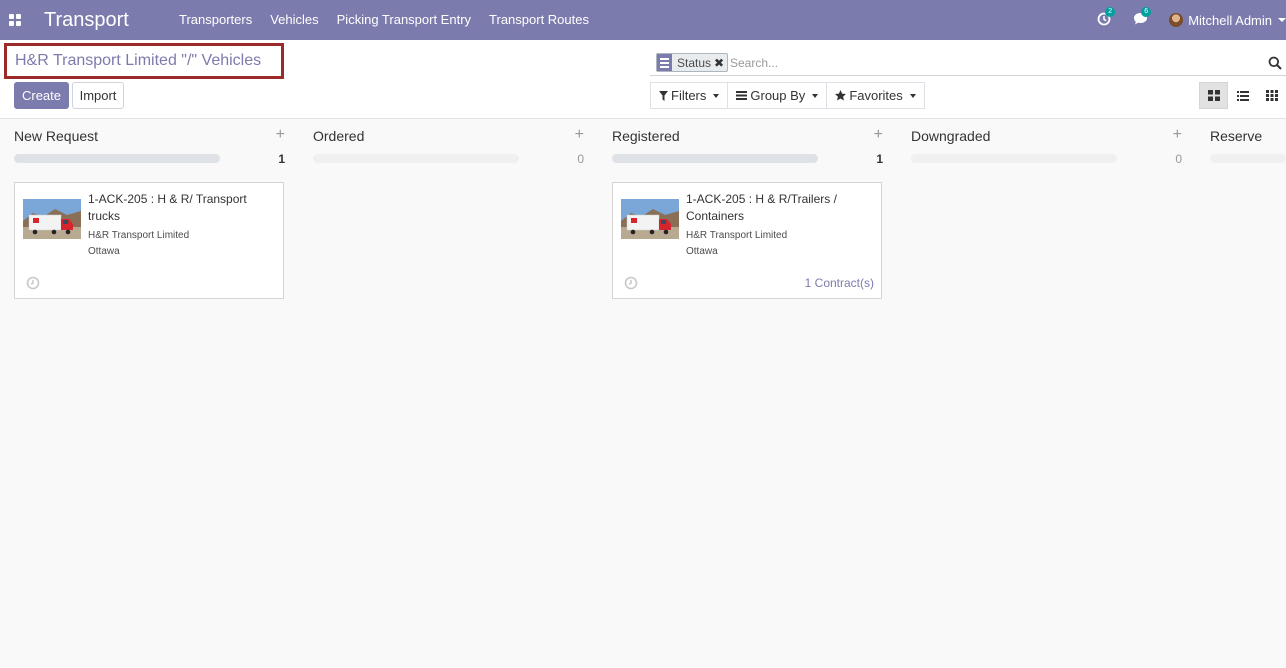  I want to click on import-button: Import, so click(98, 95).